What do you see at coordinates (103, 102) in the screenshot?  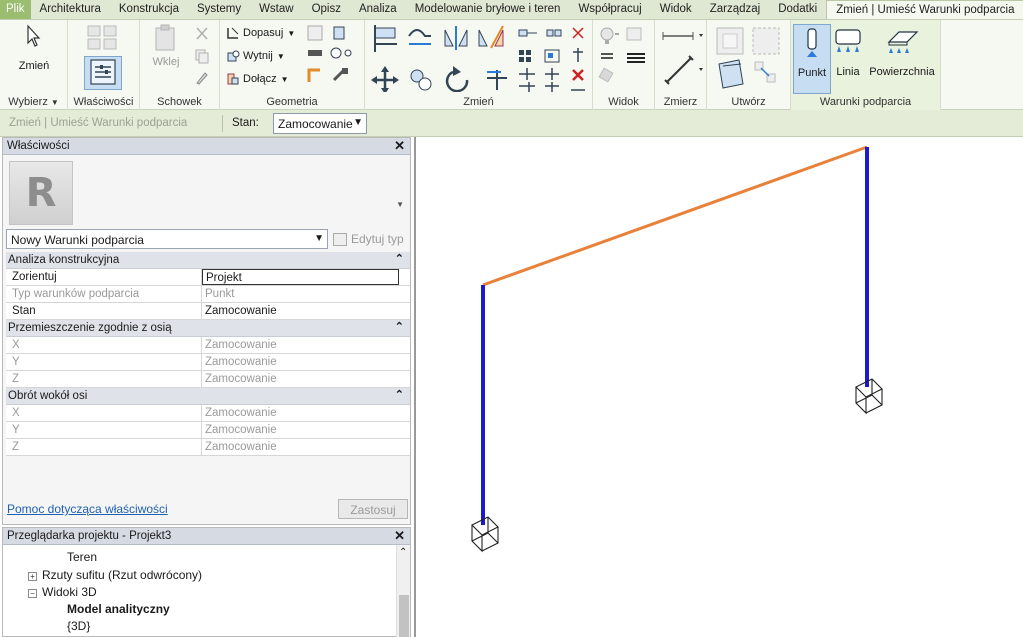 I see `properties-panel-label: Właściwości` at bounding box center [103, 102].